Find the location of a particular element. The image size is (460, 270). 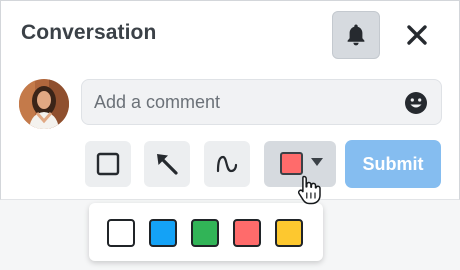

arrow-up-left-icon is located at coordinates (167, 164).